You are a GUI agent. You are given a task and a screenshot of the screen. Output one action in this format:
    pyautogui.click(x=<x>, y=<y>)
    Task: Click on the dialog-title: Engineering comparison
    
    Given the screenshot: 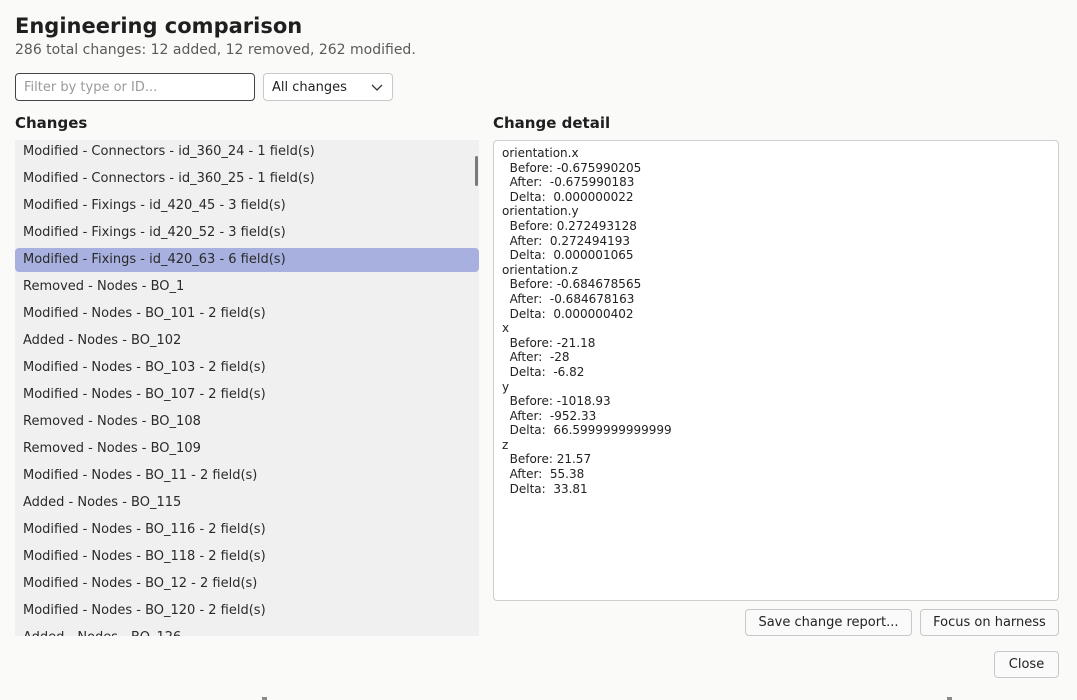 What is the action you would take?
    pyautogui.click(x=159, y=26)
    